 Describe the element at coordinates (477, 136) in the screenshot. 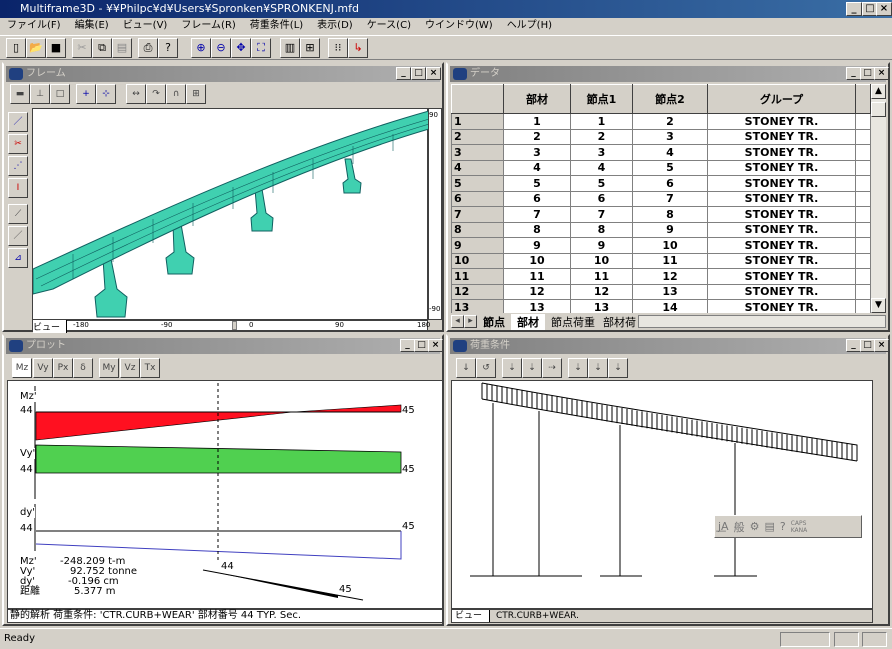

I see `row-header: 2` at that location.